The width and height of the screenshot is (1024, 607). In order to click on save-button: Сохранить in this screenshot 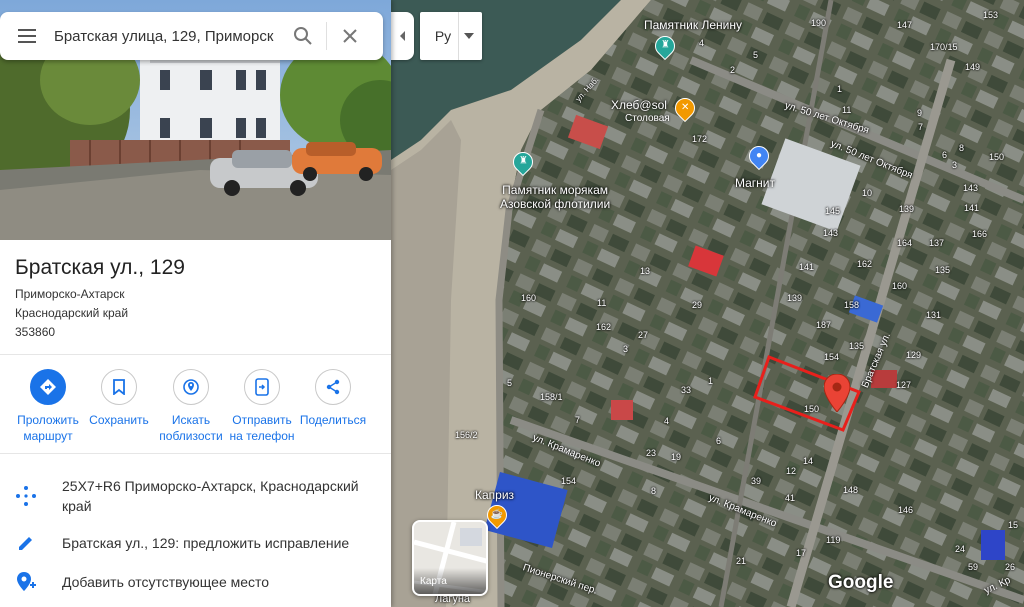, I will do `click(119, 398)`.